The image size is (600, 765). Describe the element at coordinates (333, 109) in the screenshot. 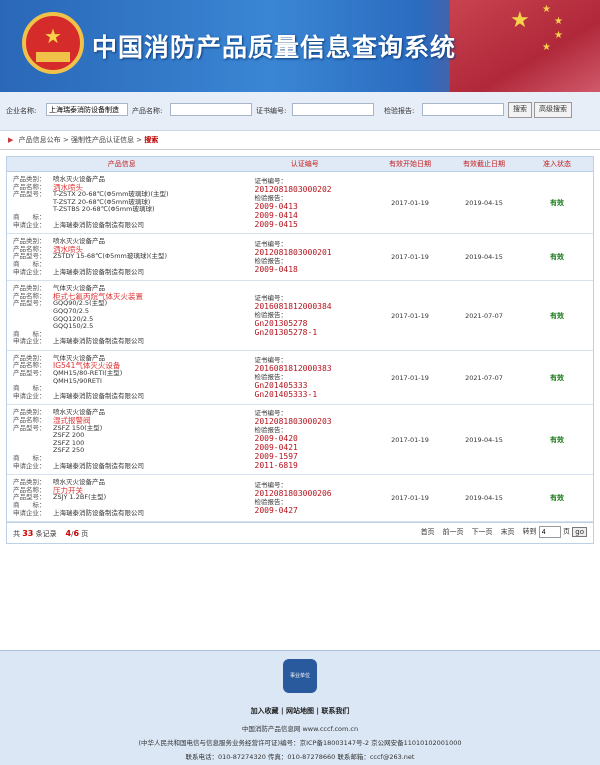

I see `cert-input` at that location.